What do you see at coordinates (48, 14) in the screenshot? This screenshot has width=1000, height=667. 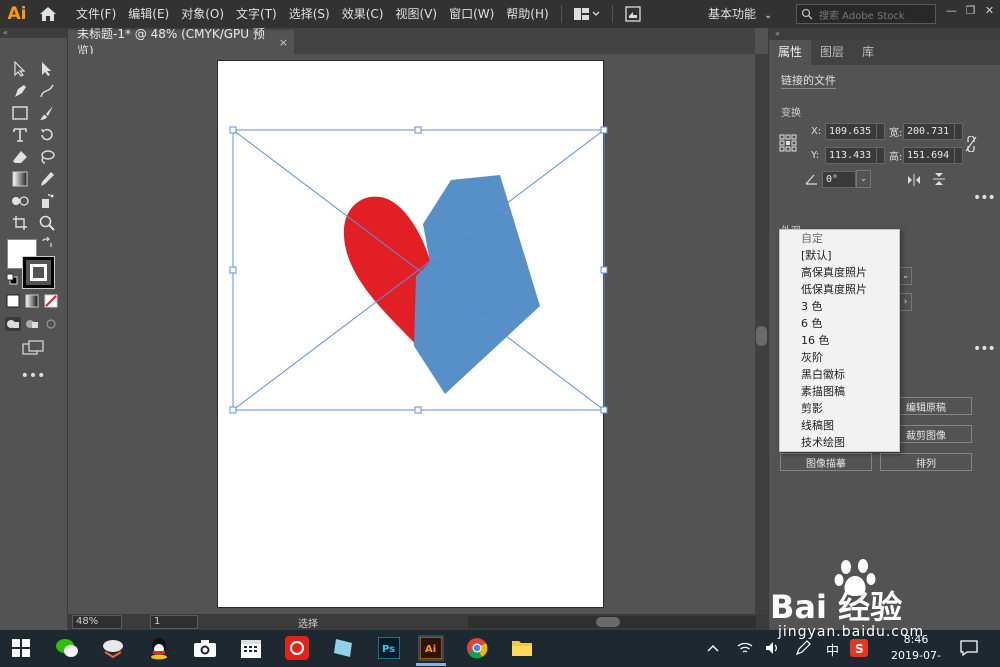 I see `home-icon` at bounding box center [48, 14].